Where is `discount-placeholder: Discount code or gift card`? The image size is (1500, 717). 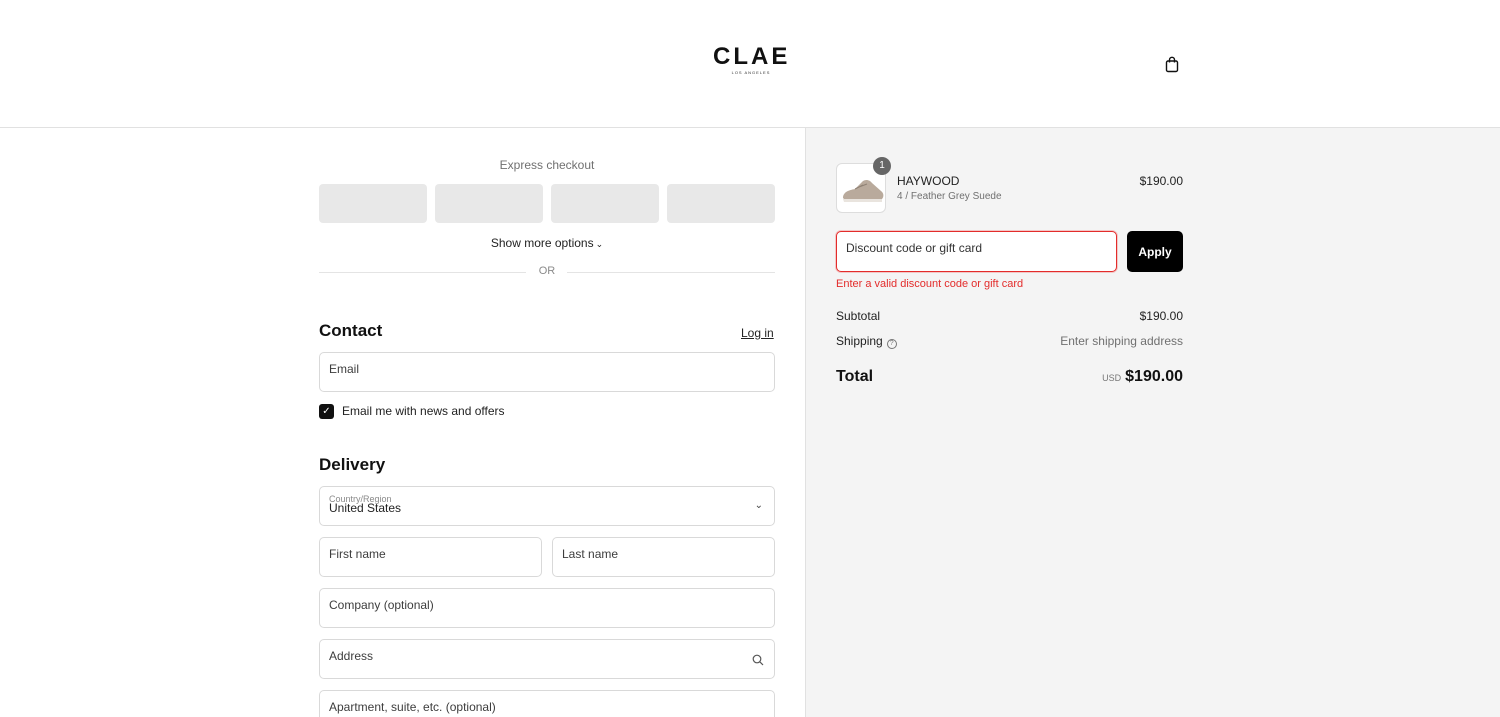
discount-placeholder: Discount code or gift card is located at coordinates (914, 248).